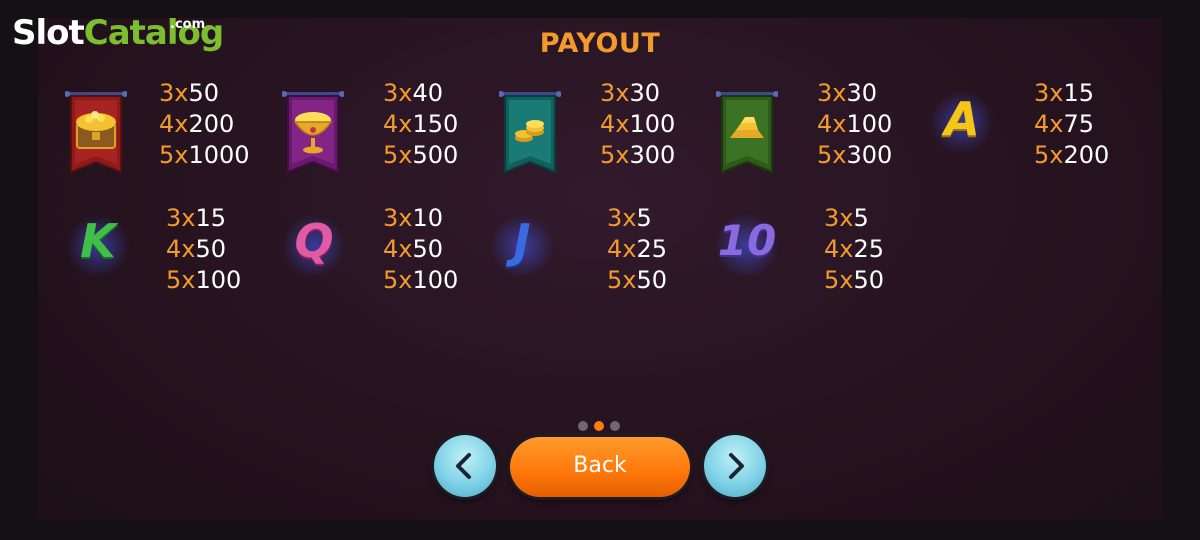  I want to click on pays-letter-a: 3x15 4x75 5x200, so click(1071, 124).